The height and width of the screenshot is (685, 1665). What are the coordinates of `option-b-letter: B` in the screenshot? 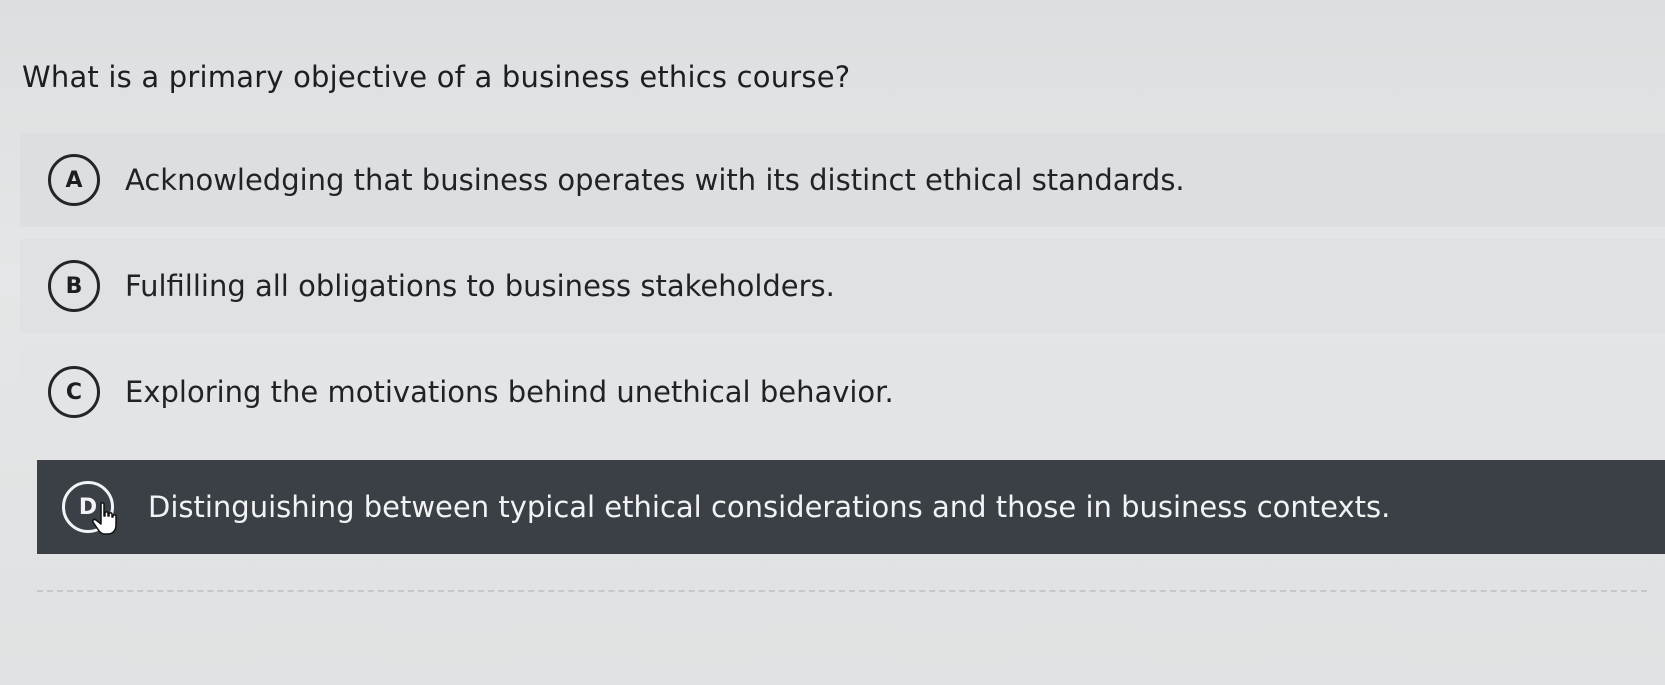 It's located at (74, 286).